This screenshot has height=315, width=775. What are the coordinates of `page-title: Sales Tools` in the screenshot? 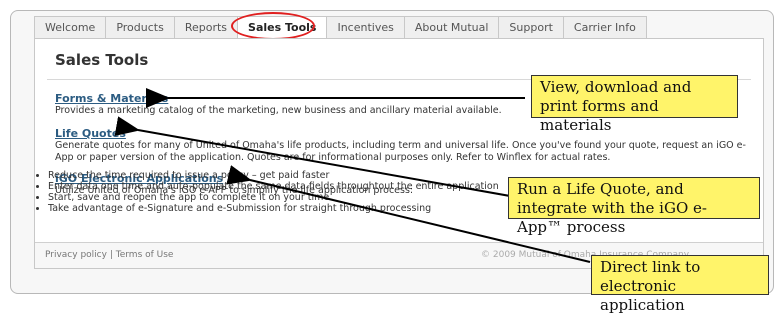 It's located at (102, 60).